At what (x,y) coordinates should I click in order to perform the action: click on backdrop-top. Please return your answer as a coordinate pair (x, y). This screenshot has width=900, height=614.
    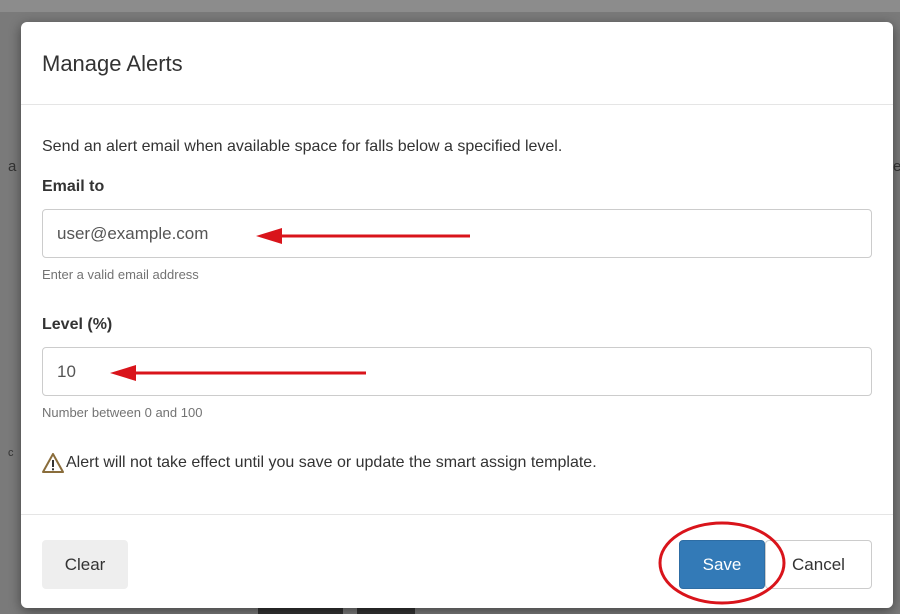
    Looking at the image, I should click on (450, 6).